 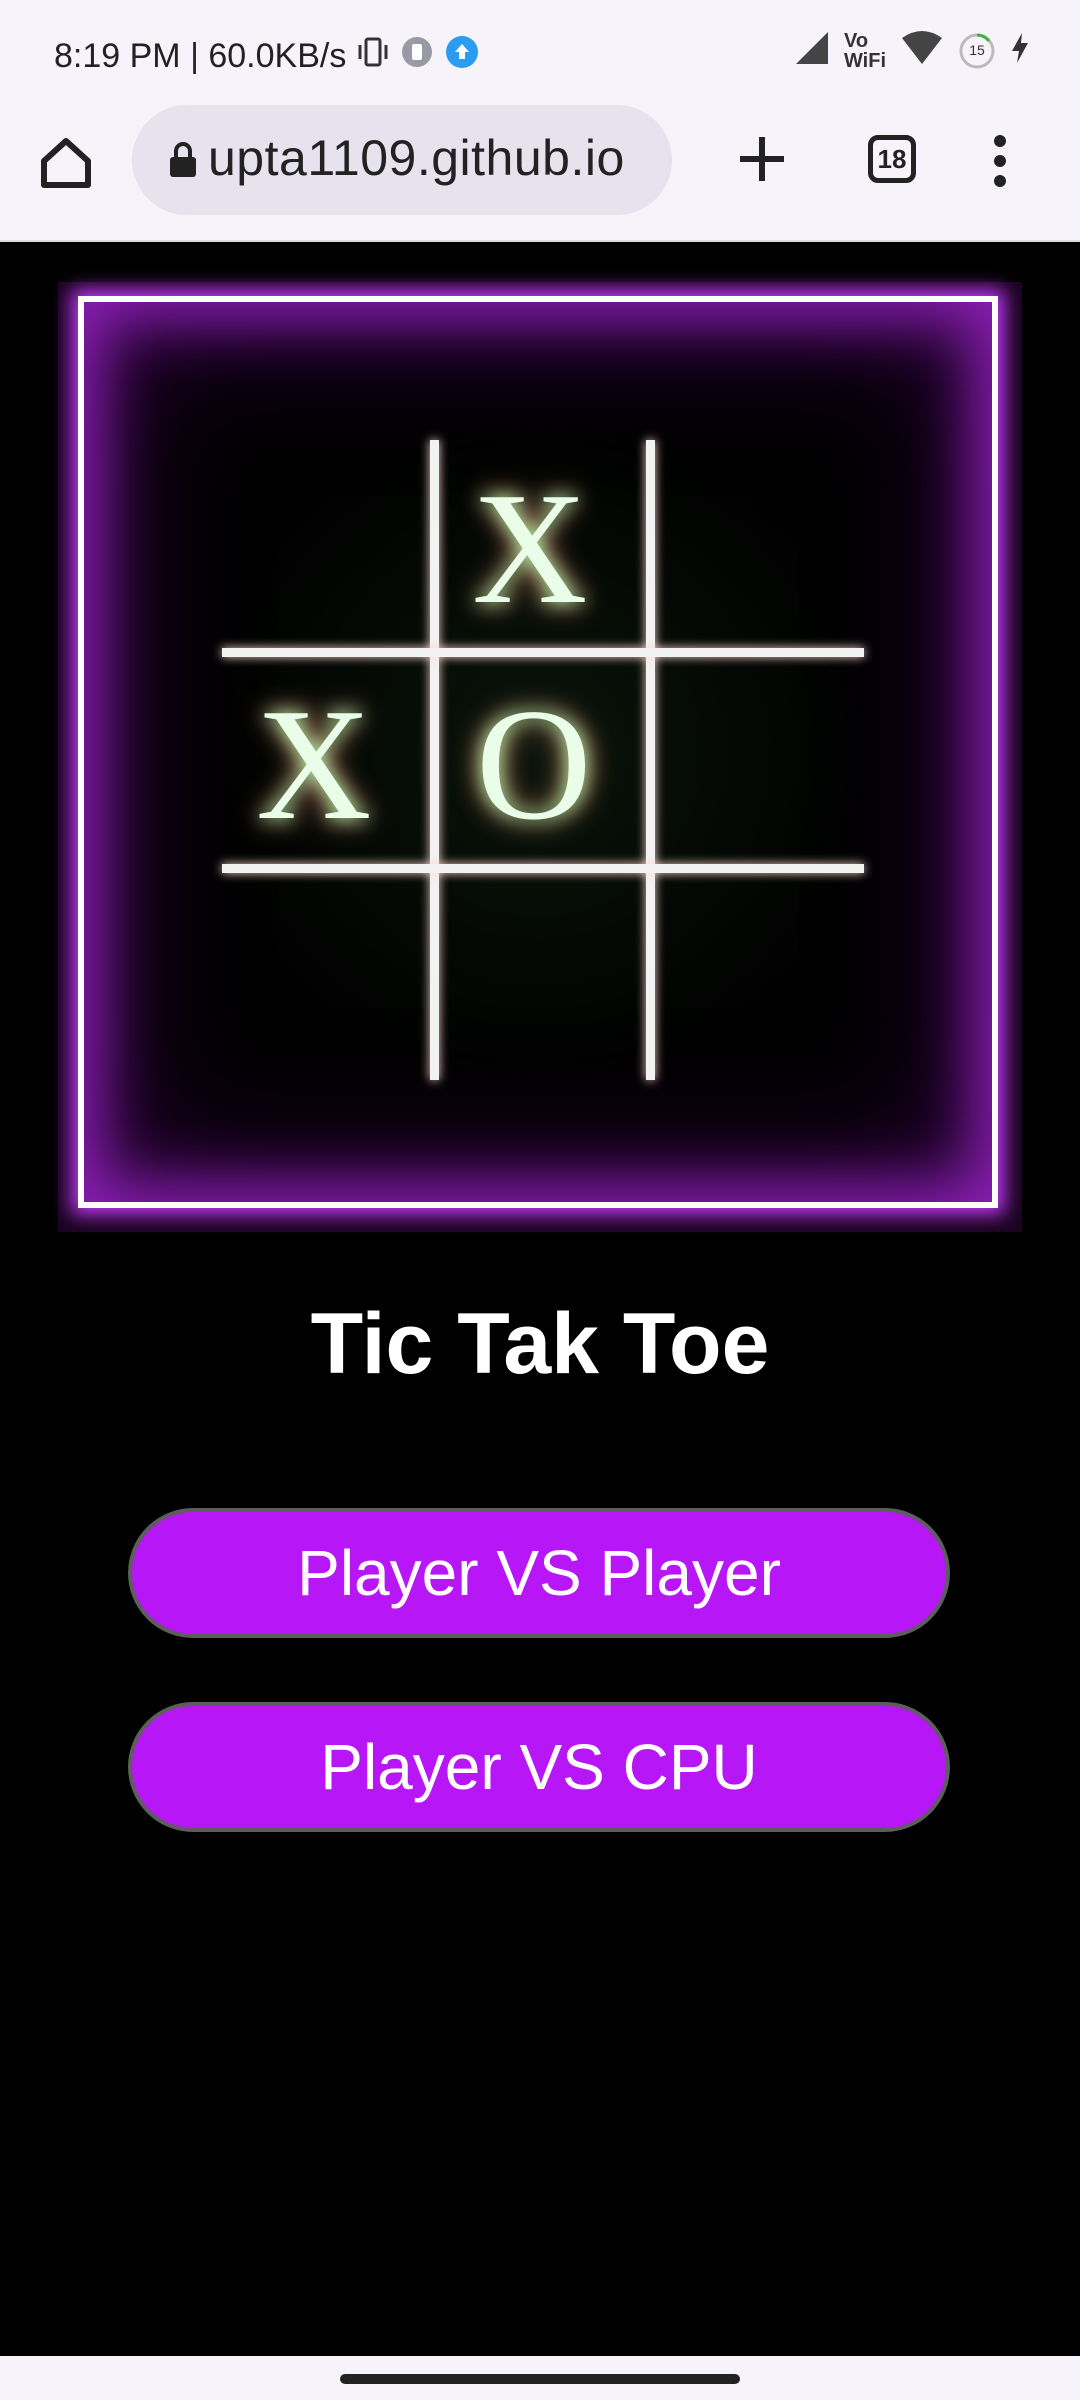 I want to click on gesture-nav-bar, so click(x=540, y=2378).